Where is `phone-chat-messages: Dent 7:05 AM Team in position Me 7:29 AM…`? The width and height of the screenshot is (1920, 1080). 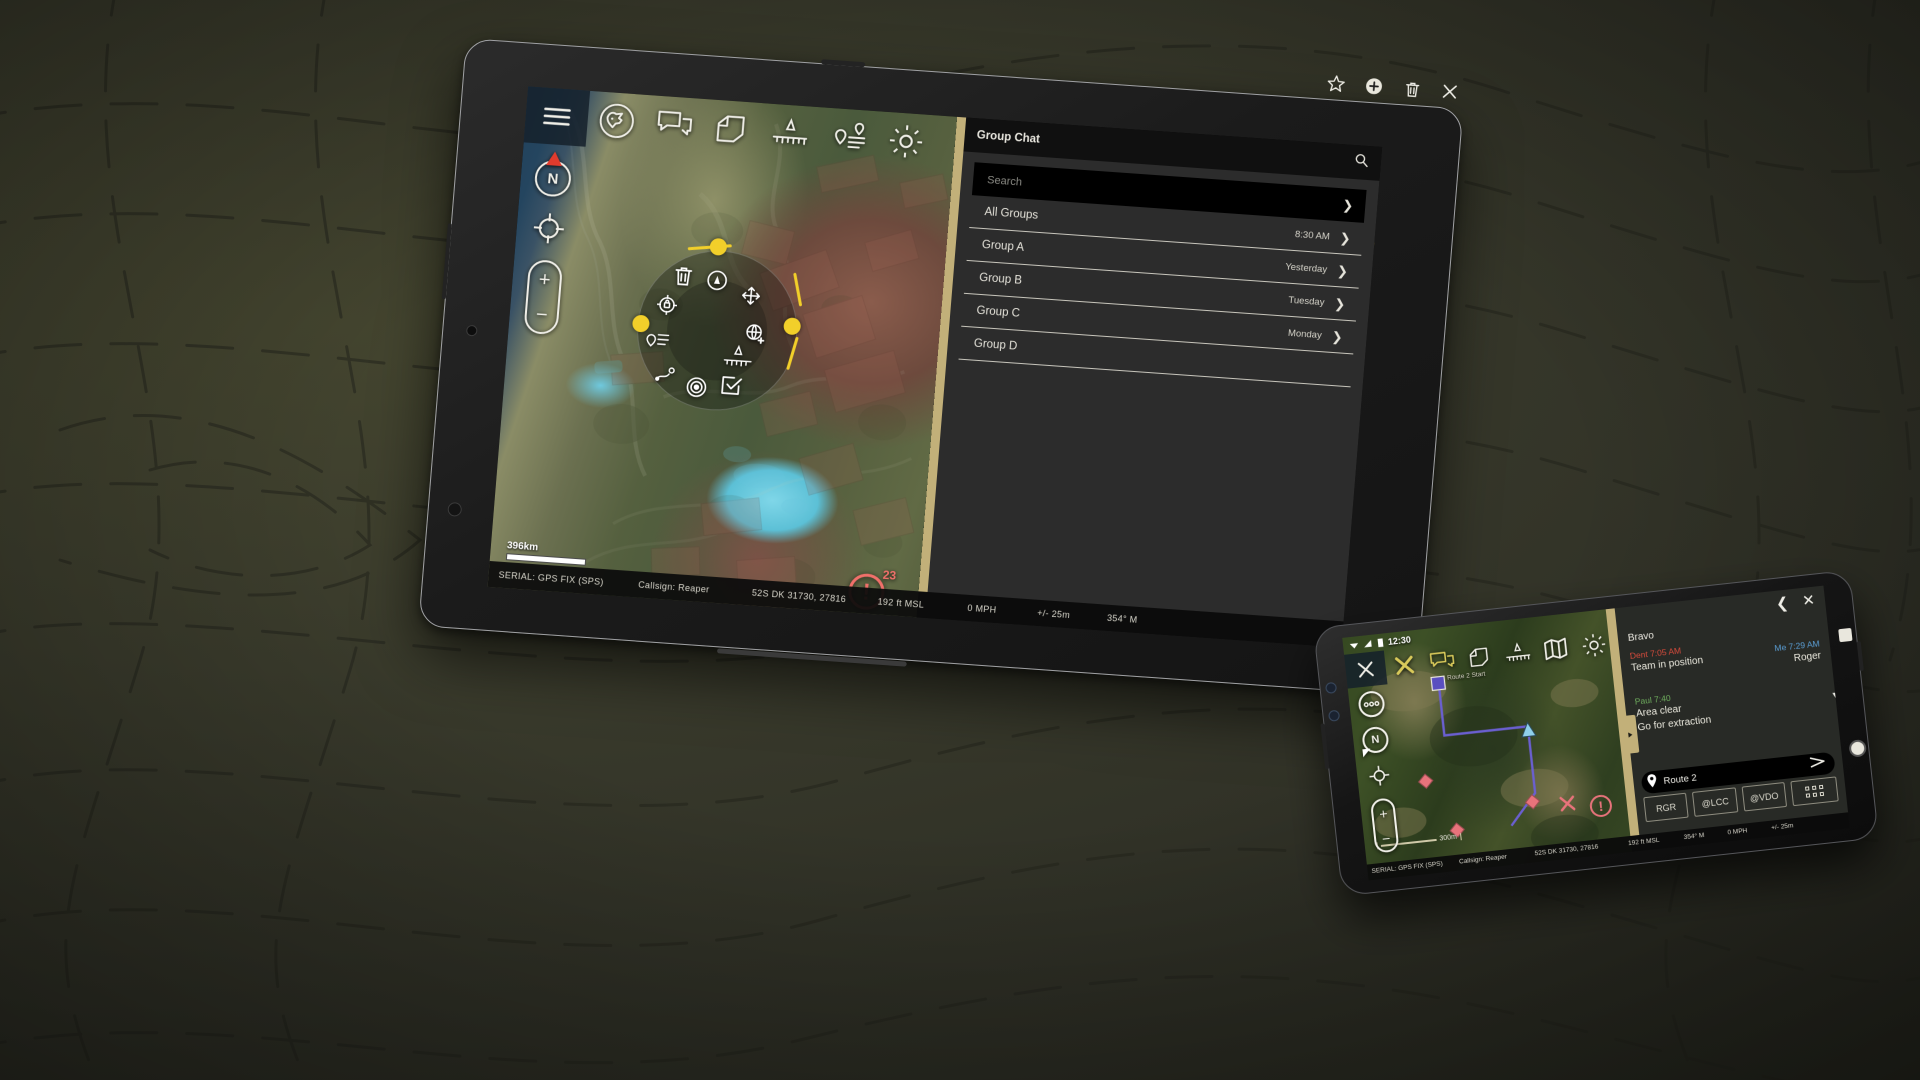
phone-chat-messages: Dent 7:05 AM Team in position Me 7:29 AM… is located at coordinates (1730, 697).